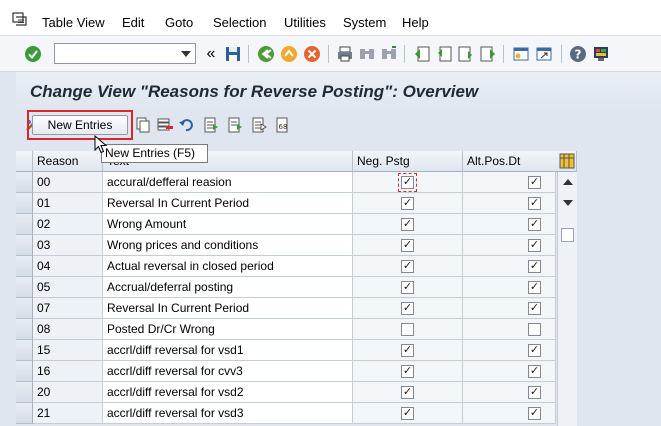  I want to click on previous-page-icon, so click(444, 54).